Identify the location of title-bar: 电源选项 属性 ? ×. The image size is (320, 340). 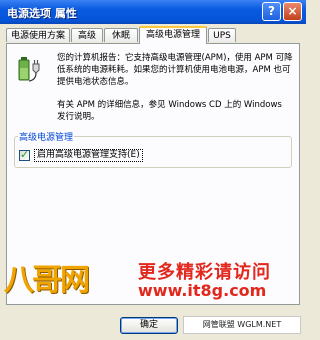
(153, 12).